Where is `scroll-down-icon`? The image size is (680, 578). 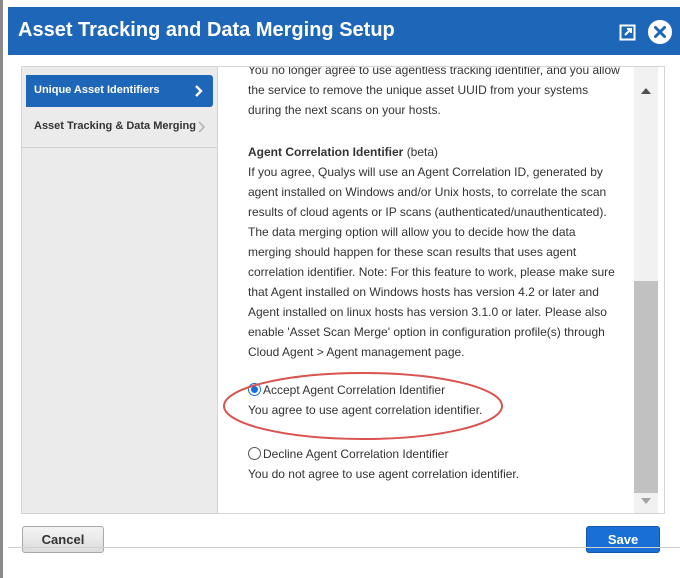
scroll-down-icon is located at coordinates (646, 501).